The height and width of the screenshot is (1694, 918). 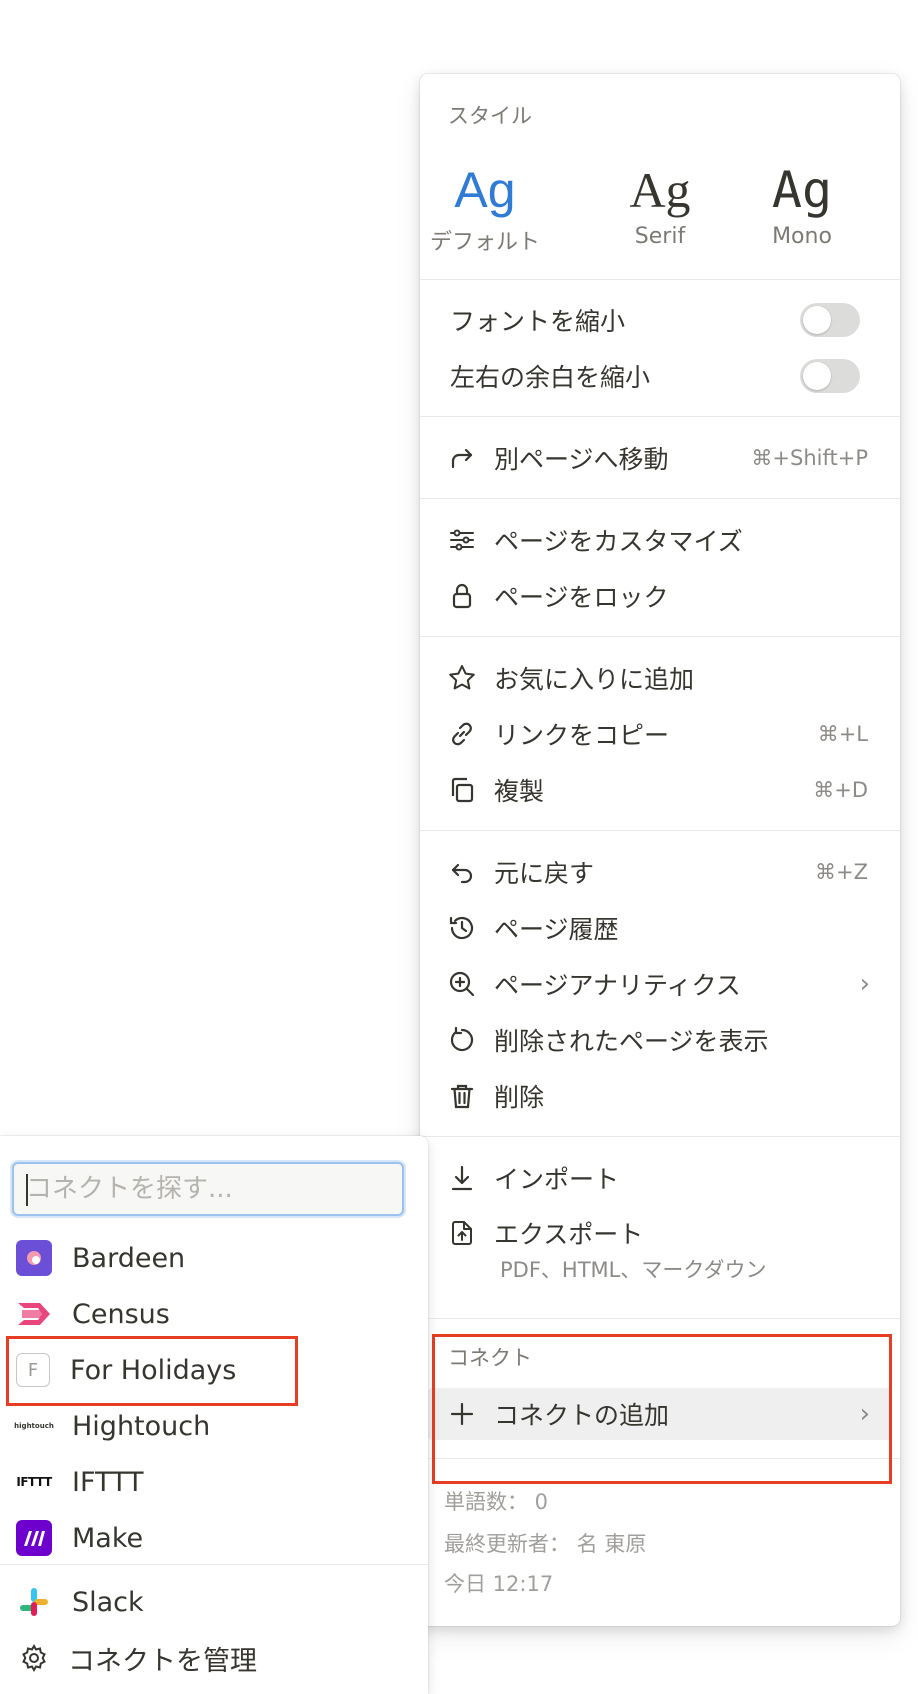 I want to click on history-clock-icon, so click(x=462, y=928).